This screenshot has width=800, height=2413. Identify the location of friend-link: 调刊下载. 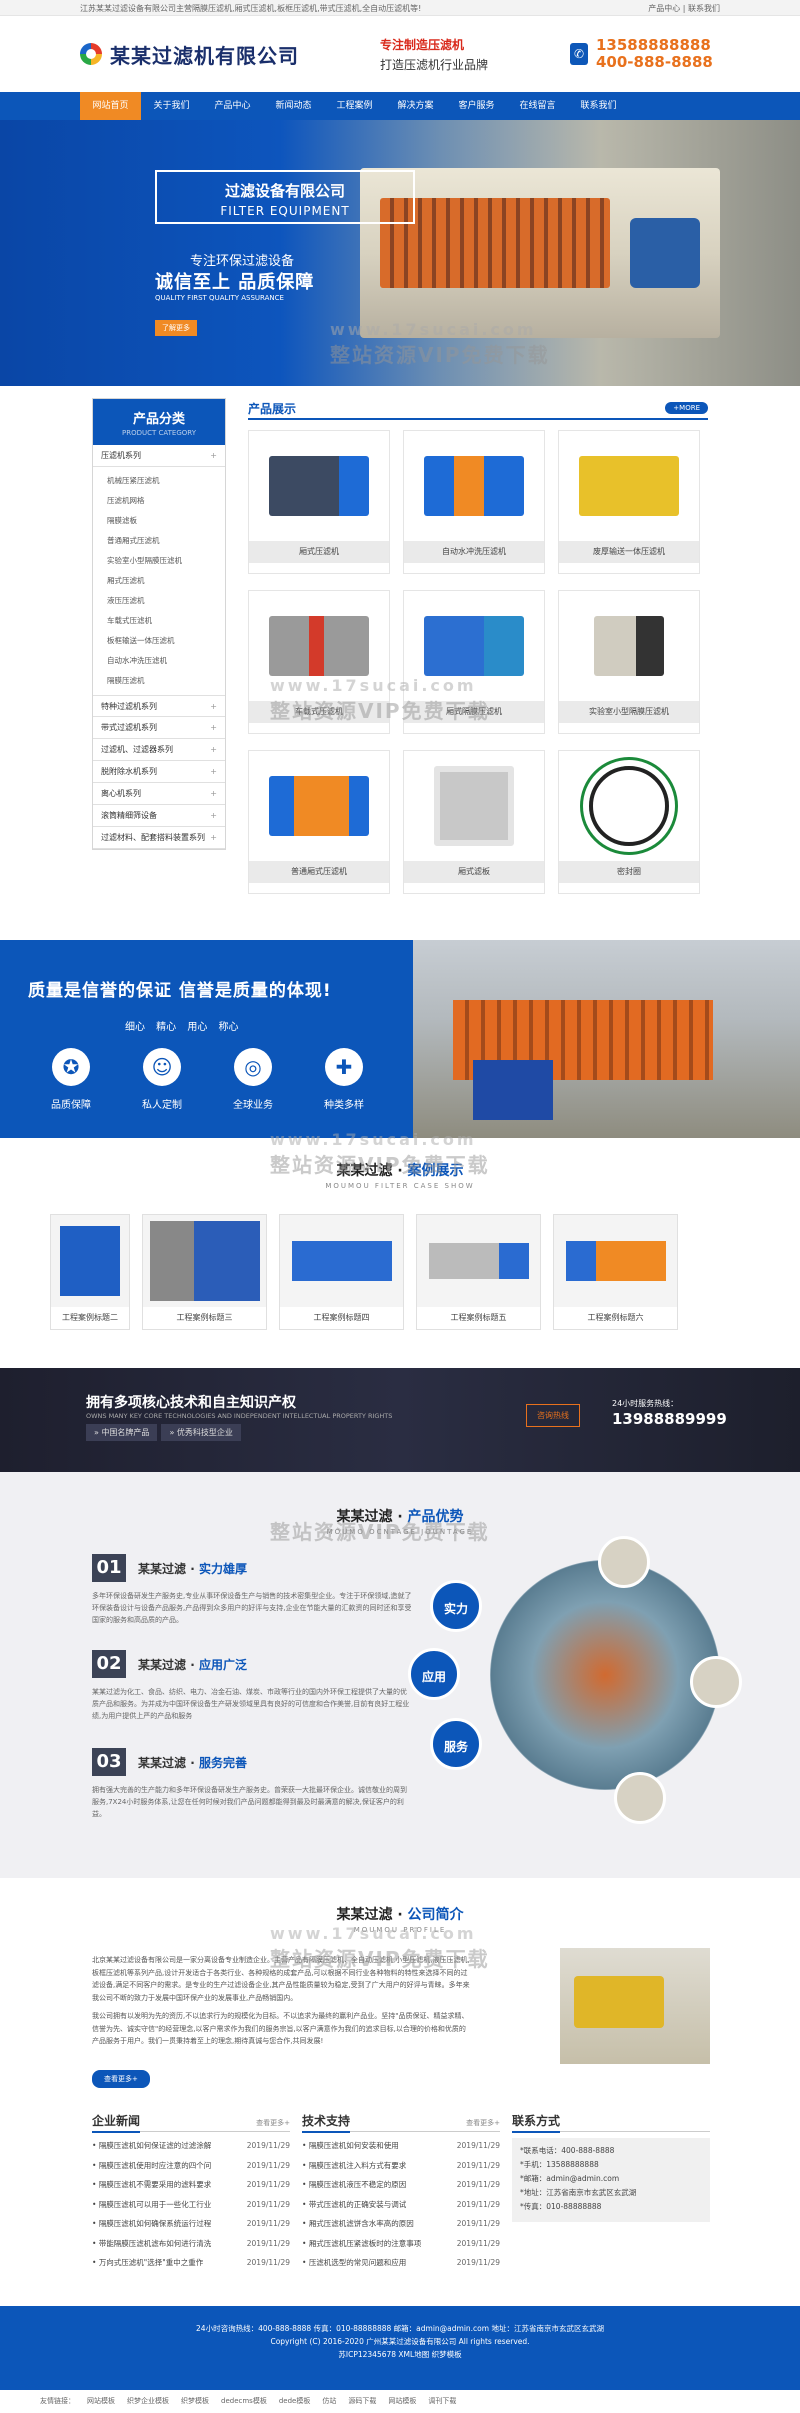
(442, 2401).